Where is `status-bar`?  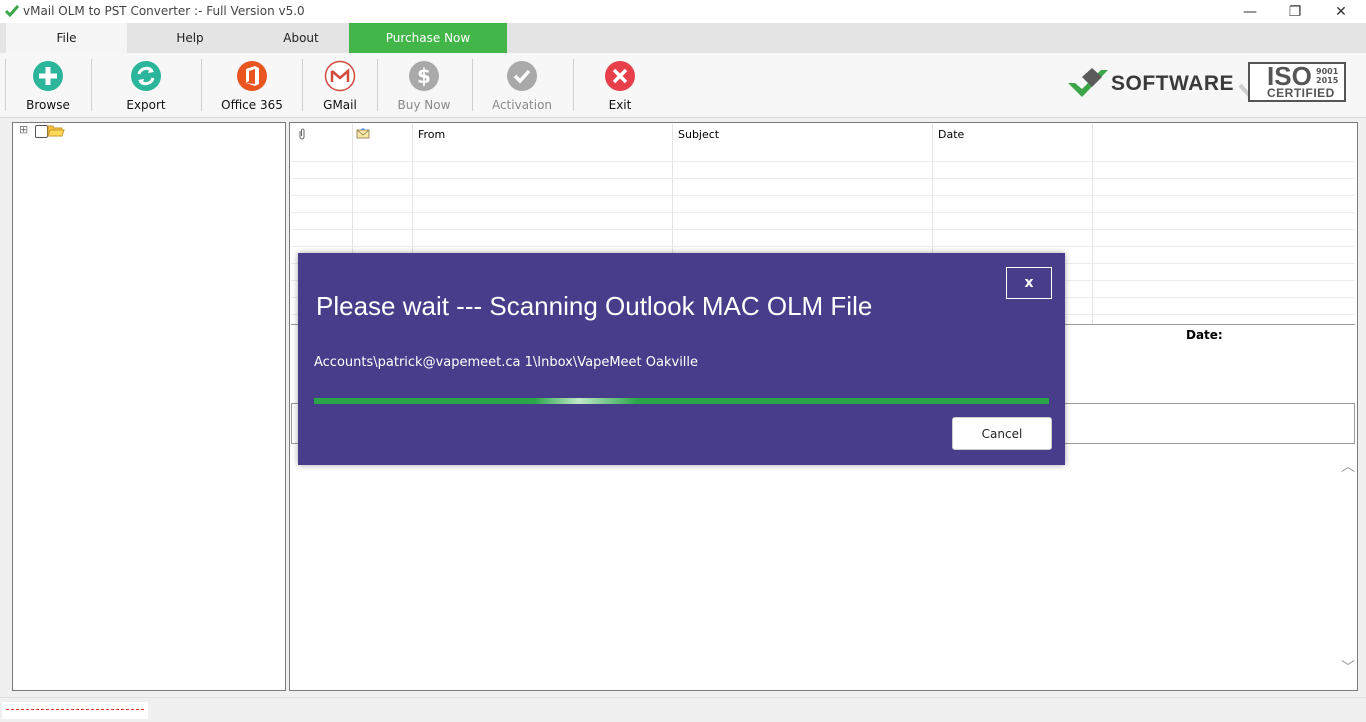
status-bar is located at coordinates (683, 709).